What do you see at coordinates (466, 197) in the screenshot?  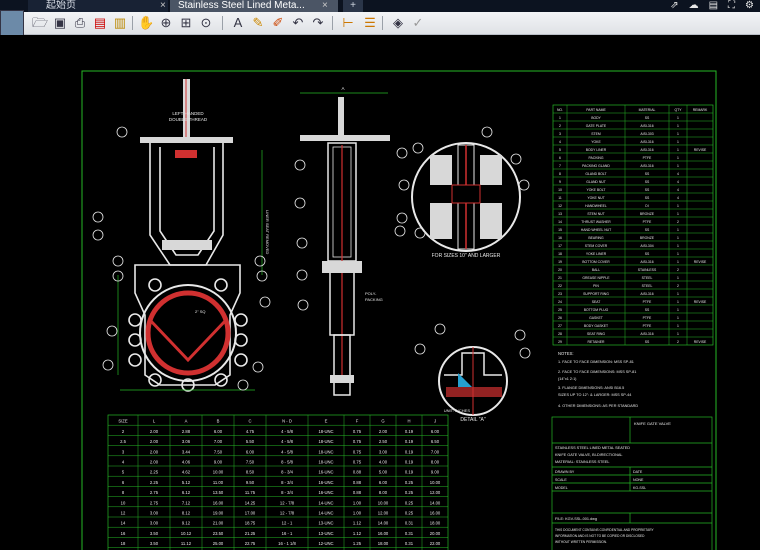 I see `section-view` at bounding box center [466, 197].